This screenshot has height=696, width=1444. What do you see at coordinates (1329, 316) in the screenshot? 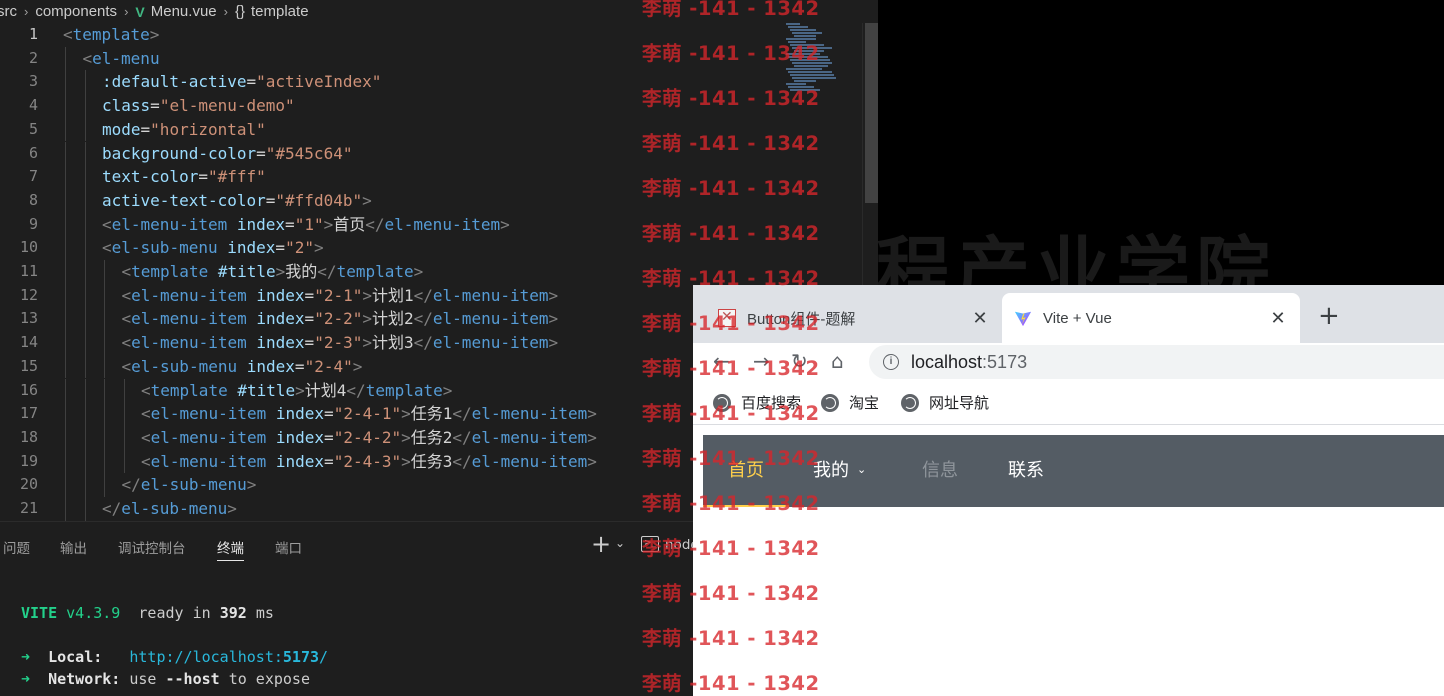
I see `new-tab-button: +` at bounding box center [1329, 316].